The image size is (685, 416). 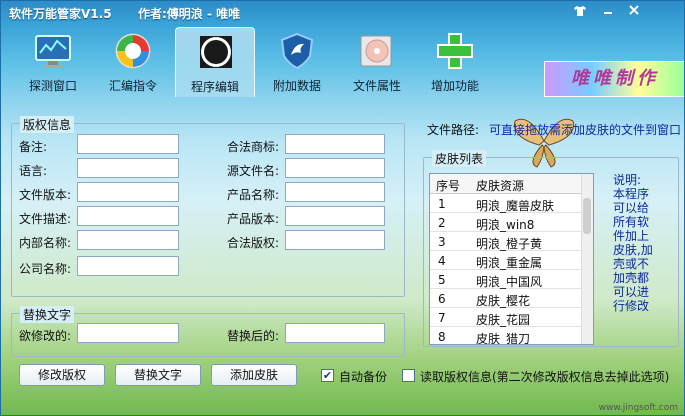 I want to click on row-name: 明浪_中国风, so click(x=509, y=282).